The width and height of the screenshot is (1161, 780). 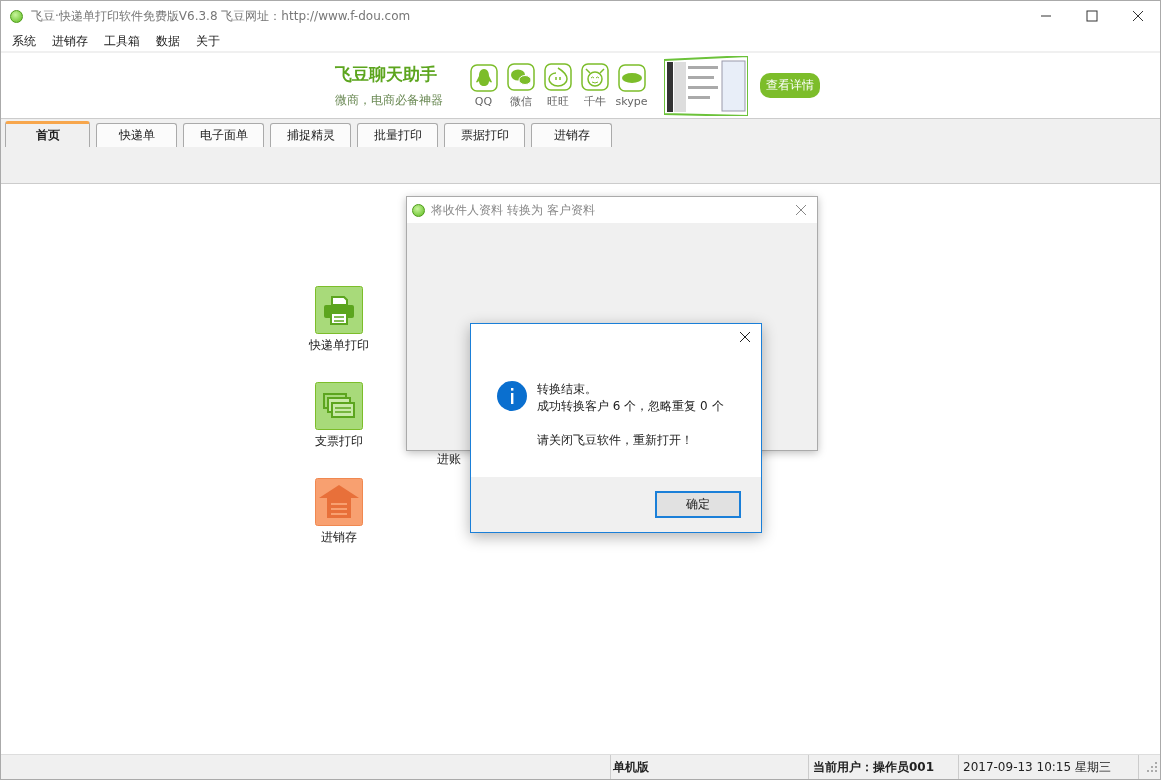 What do you see at coordinates (571, 135) in the screenshot?
I see `tab: 进销存` at bounding box center [571, 135].